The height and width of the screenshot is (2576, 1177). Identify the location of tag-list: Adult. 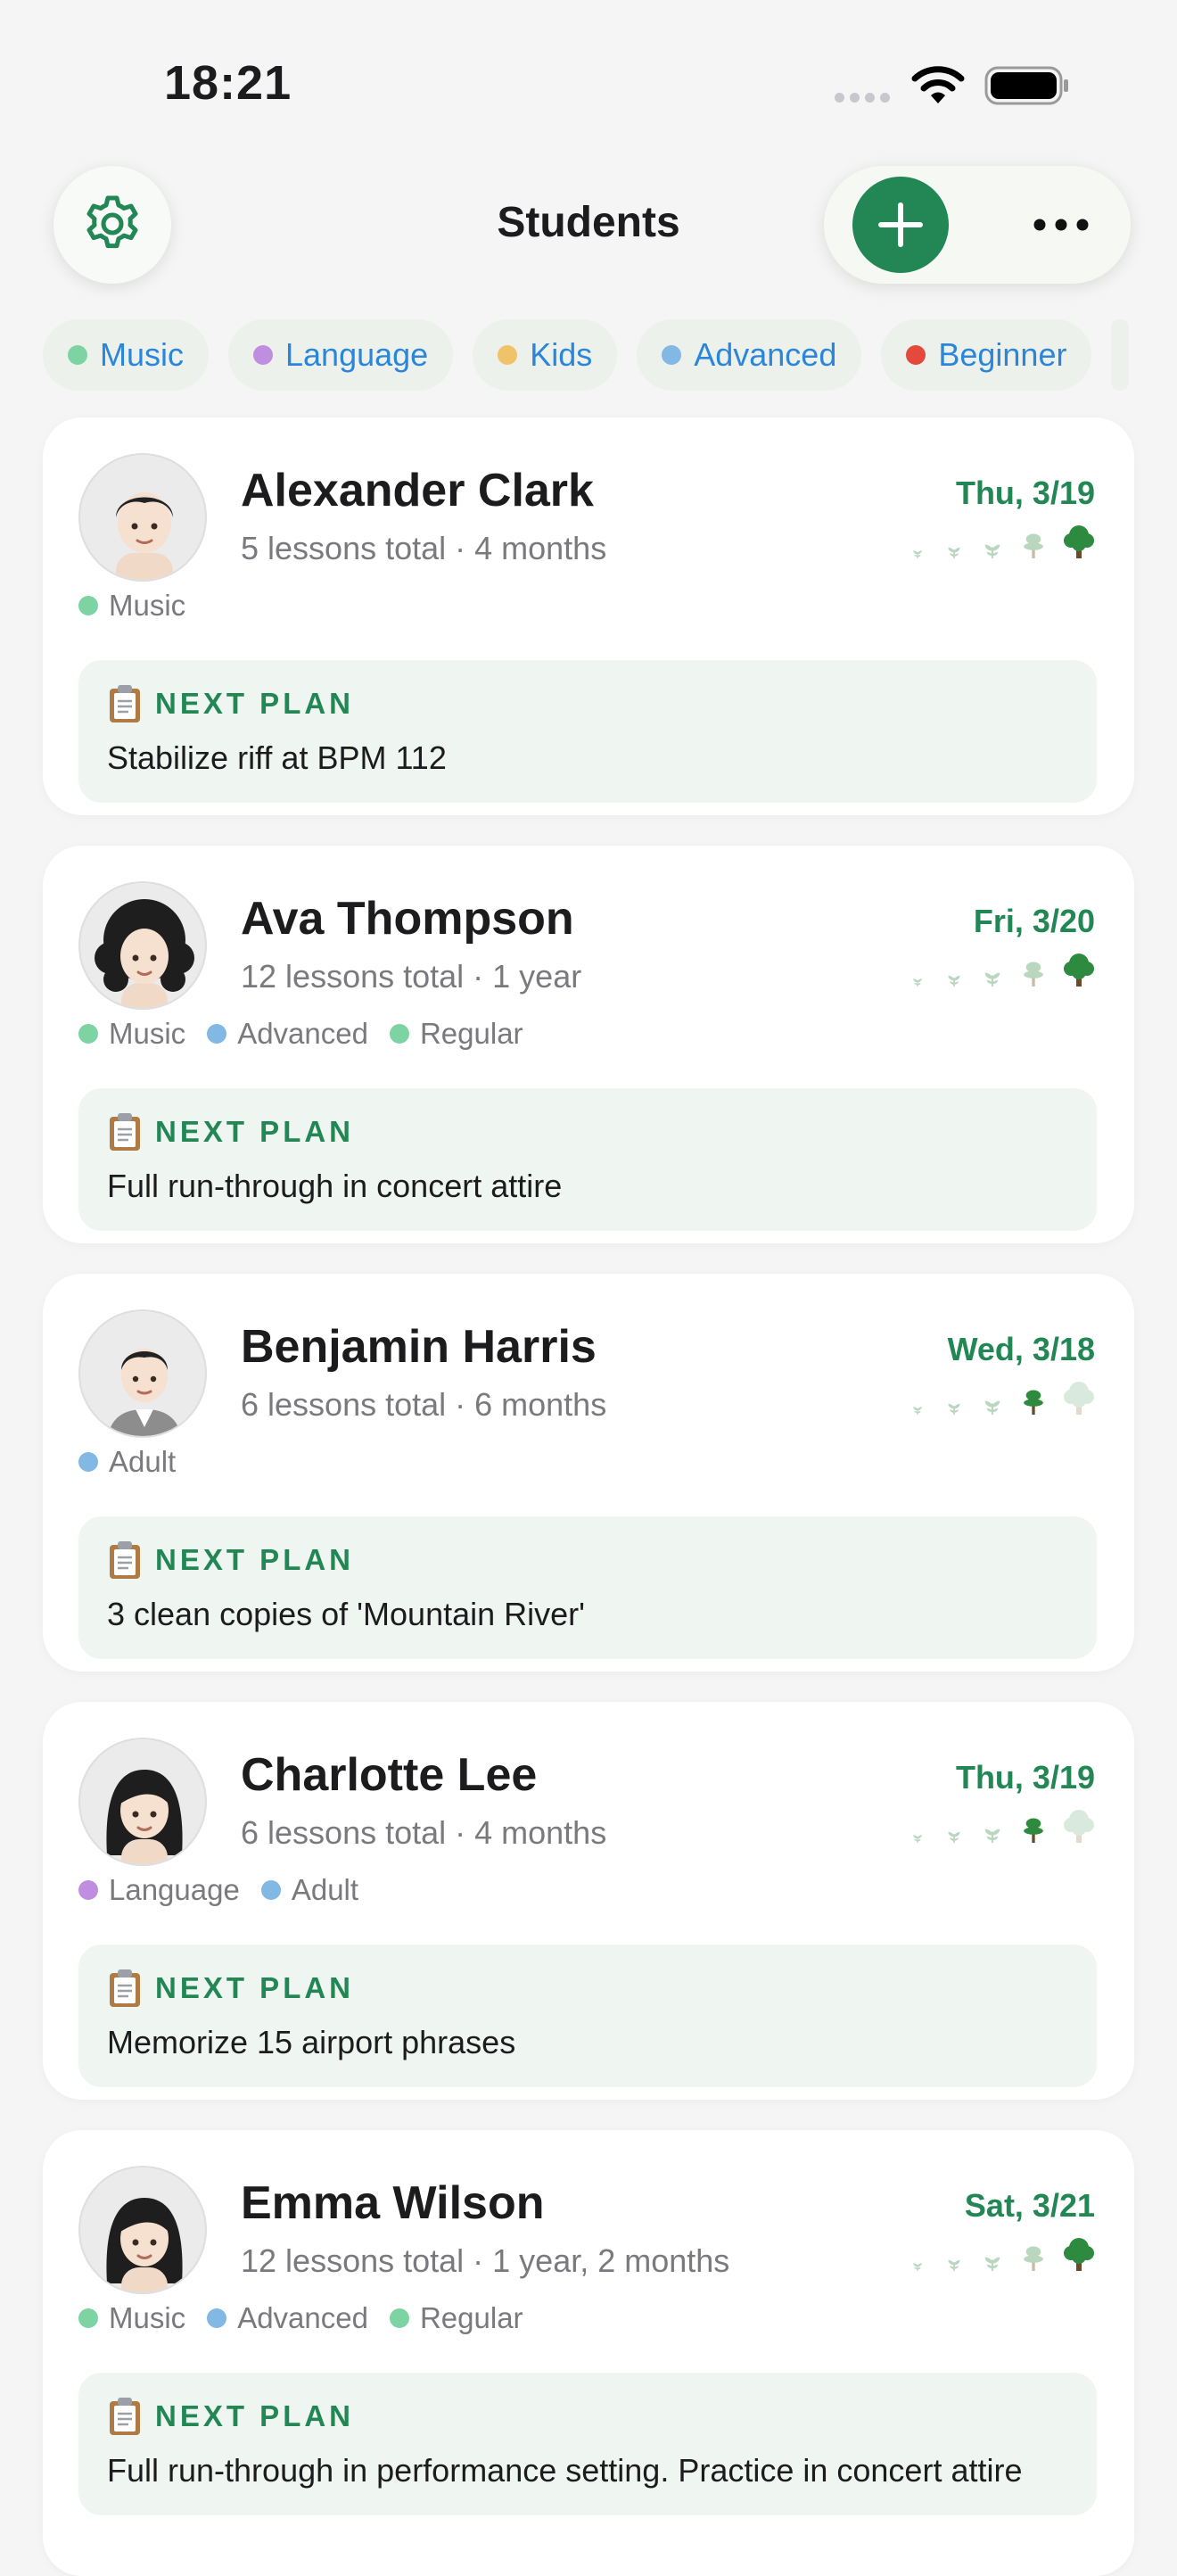
(127, 1462).